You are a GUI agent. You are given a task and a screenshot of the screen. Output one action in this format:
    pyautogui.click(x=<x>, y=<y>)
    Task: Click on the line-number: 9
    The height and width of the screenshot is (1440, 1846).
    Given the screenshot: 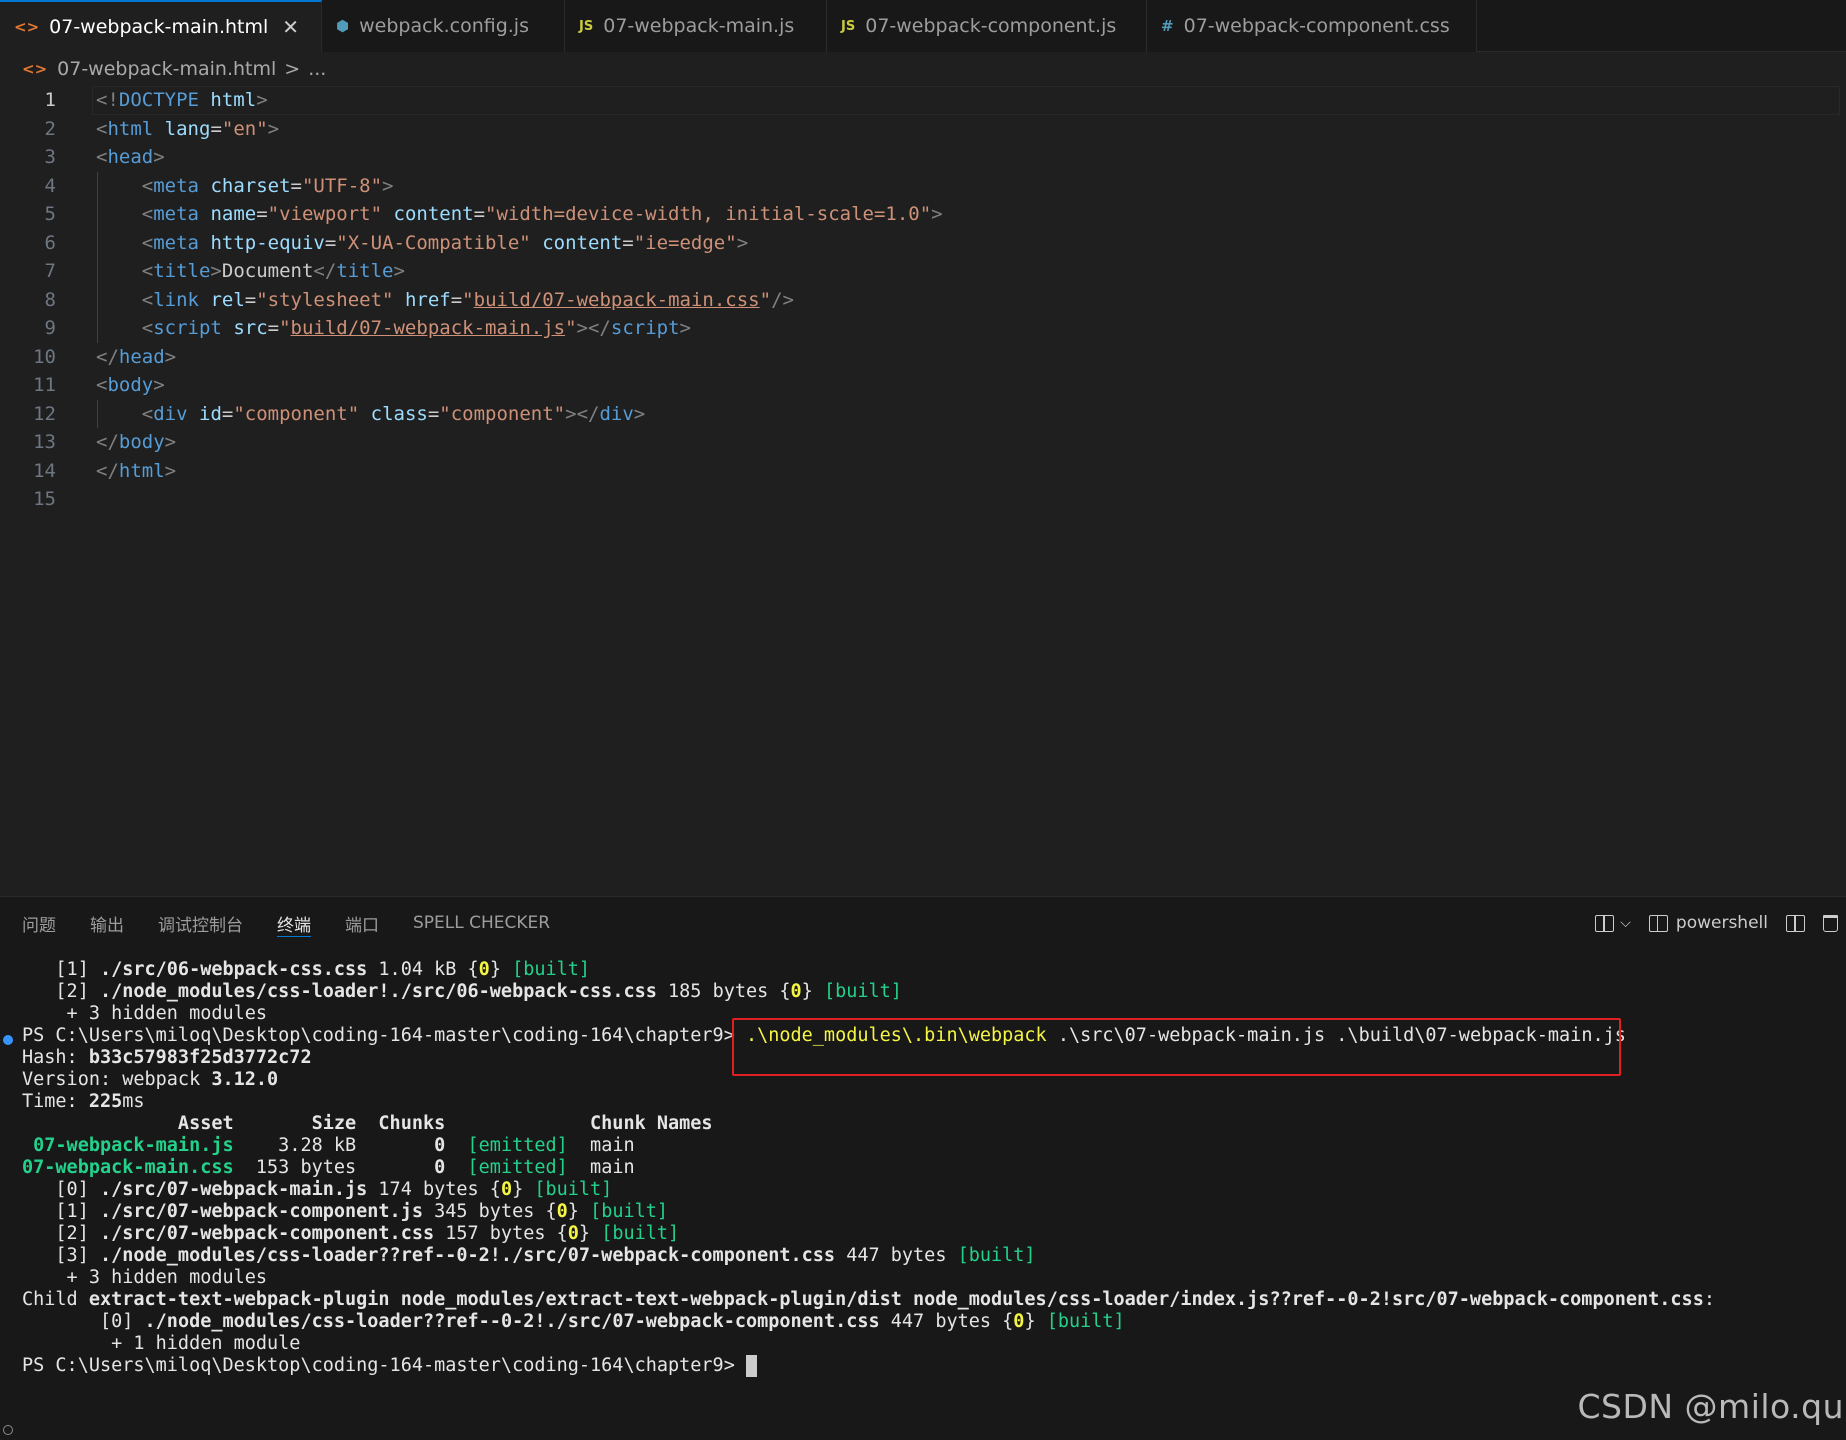 What is the action you would take?
    pyautogui.click(x=50, y=328)
    